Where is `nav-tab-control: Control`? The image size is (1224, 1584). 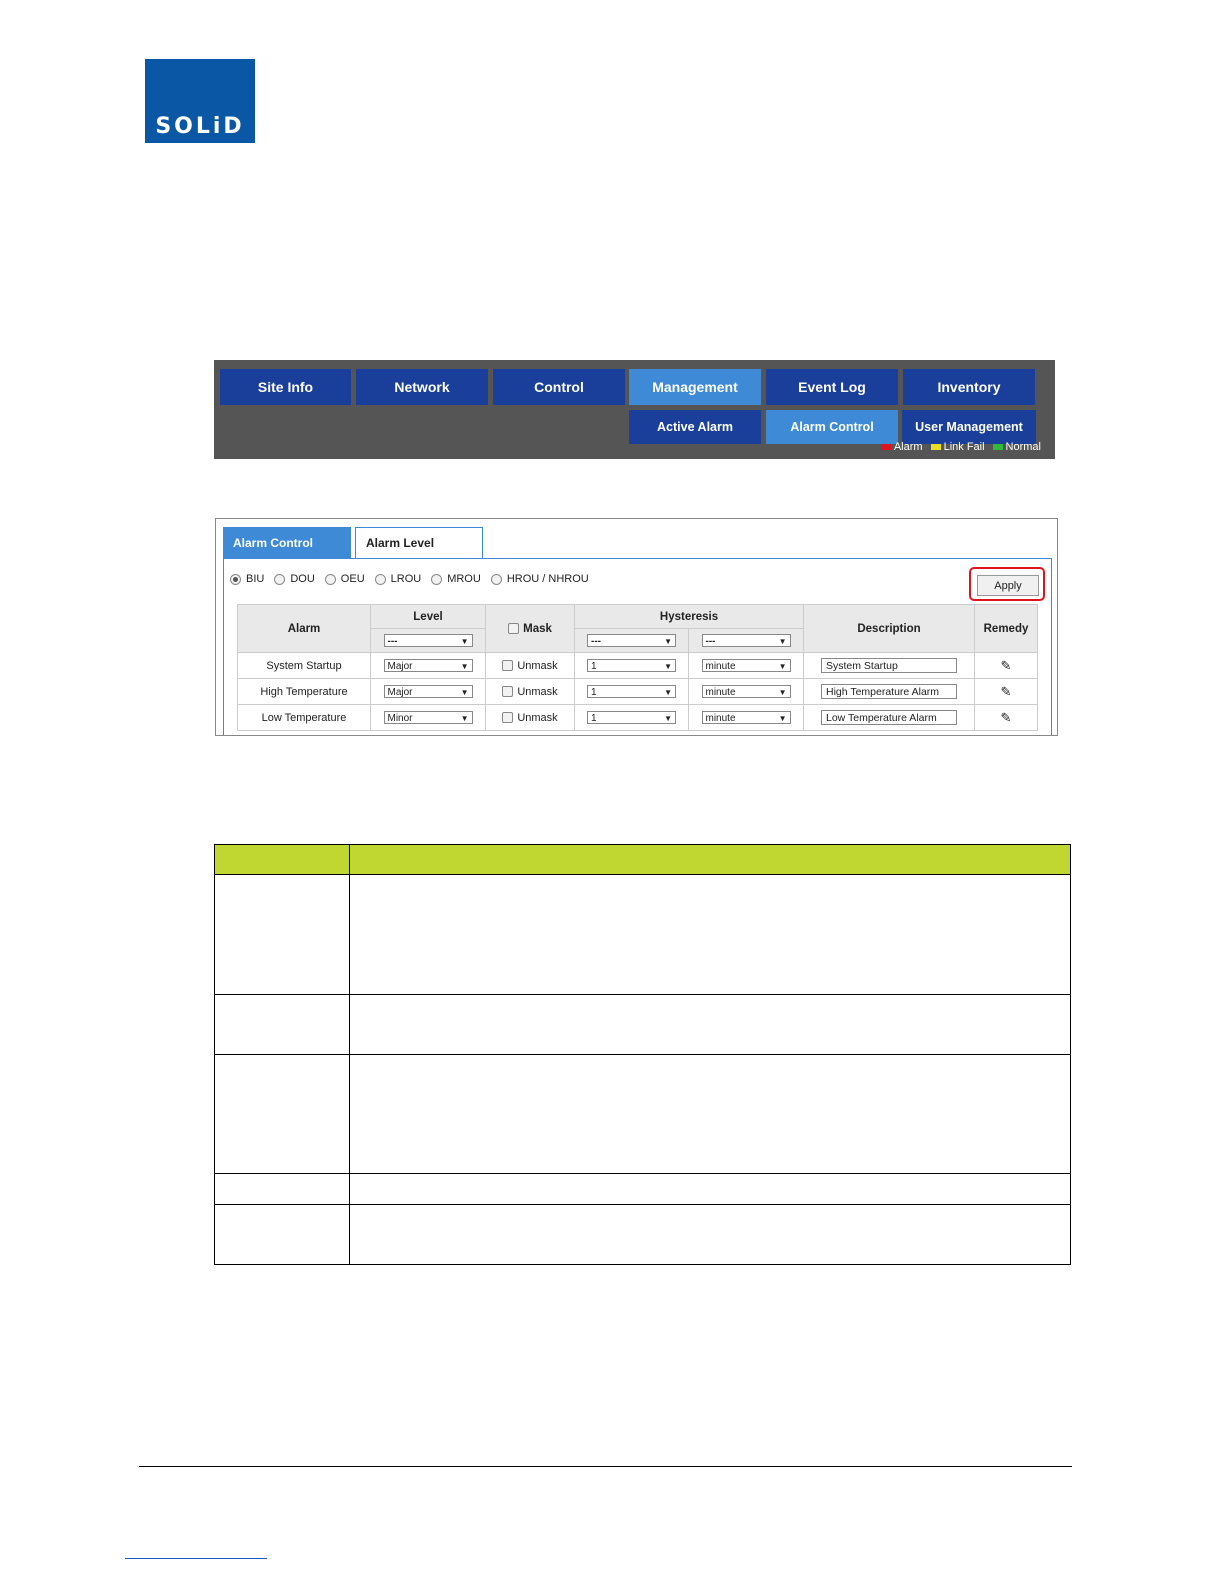
nav-tab-control: Control is located at coordinates (559, 387).